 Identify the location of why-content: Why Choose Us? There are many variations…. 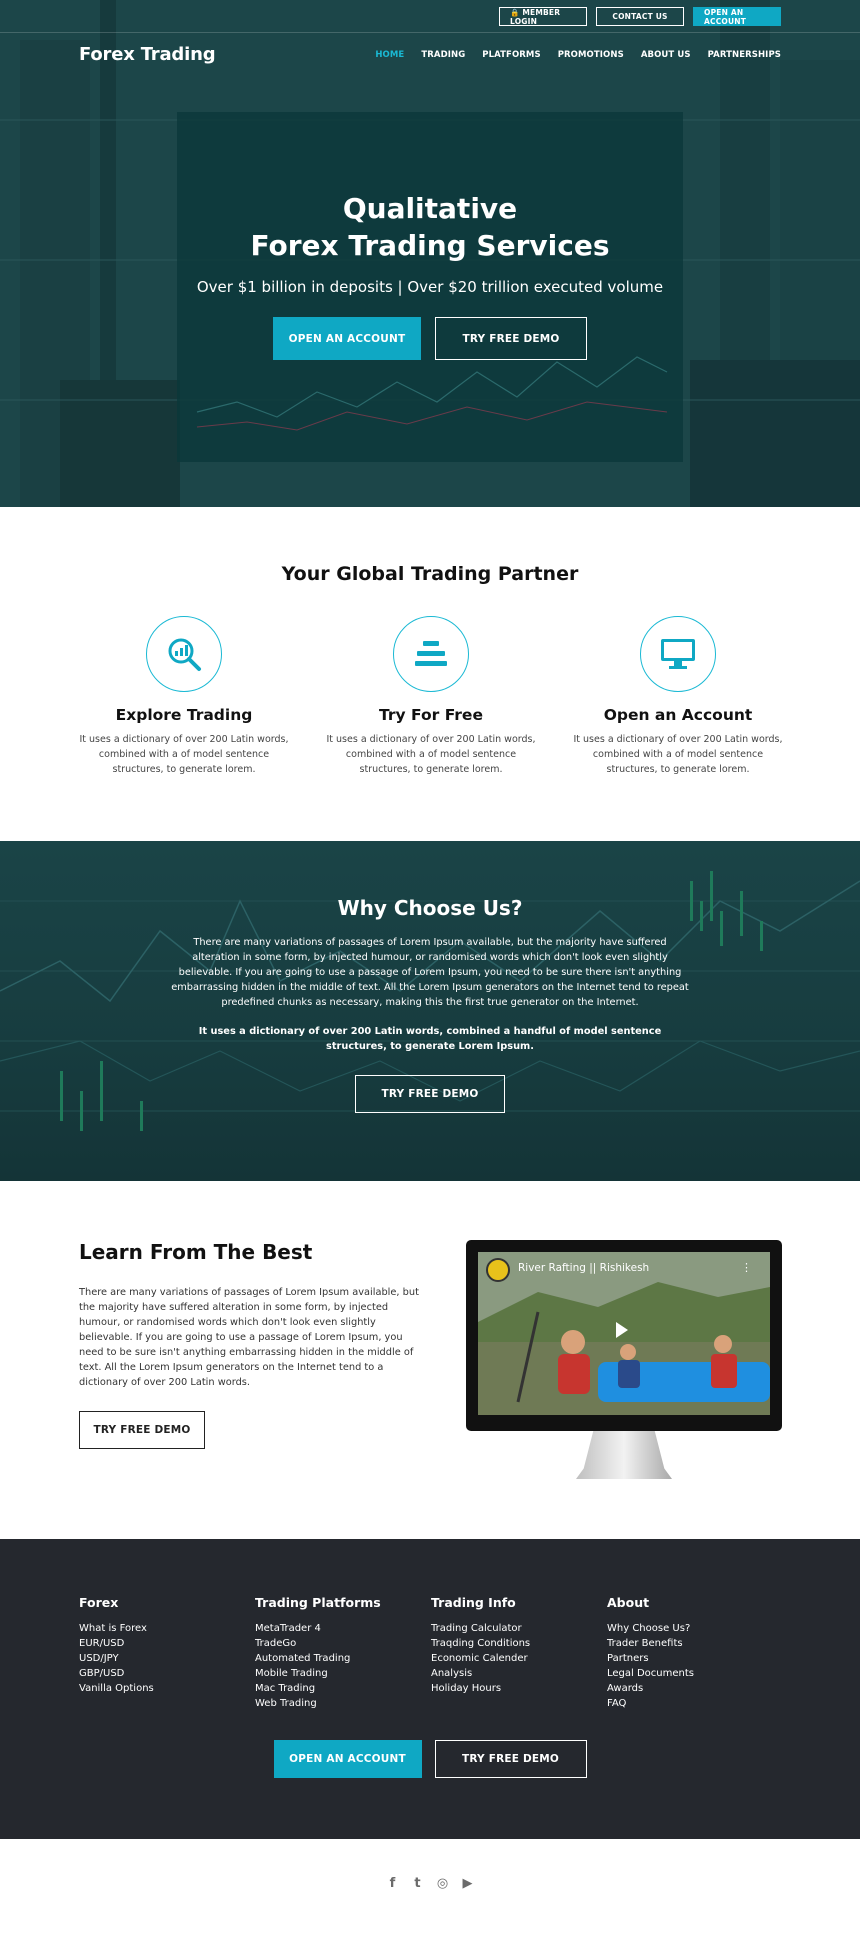
(430, 1004).